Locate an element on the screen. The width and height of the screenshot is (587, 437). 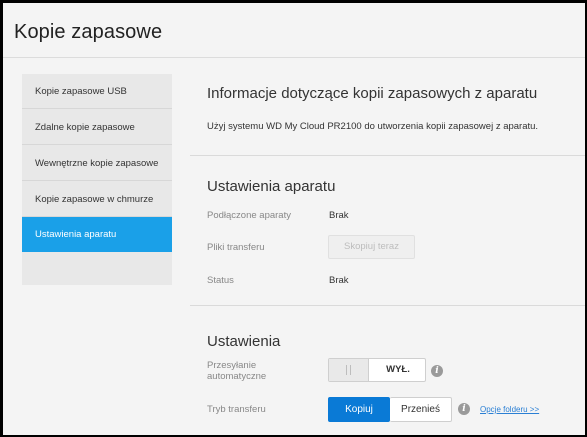
copy-now-button: Skopiuj teraz is located at coordinates (371, 247).